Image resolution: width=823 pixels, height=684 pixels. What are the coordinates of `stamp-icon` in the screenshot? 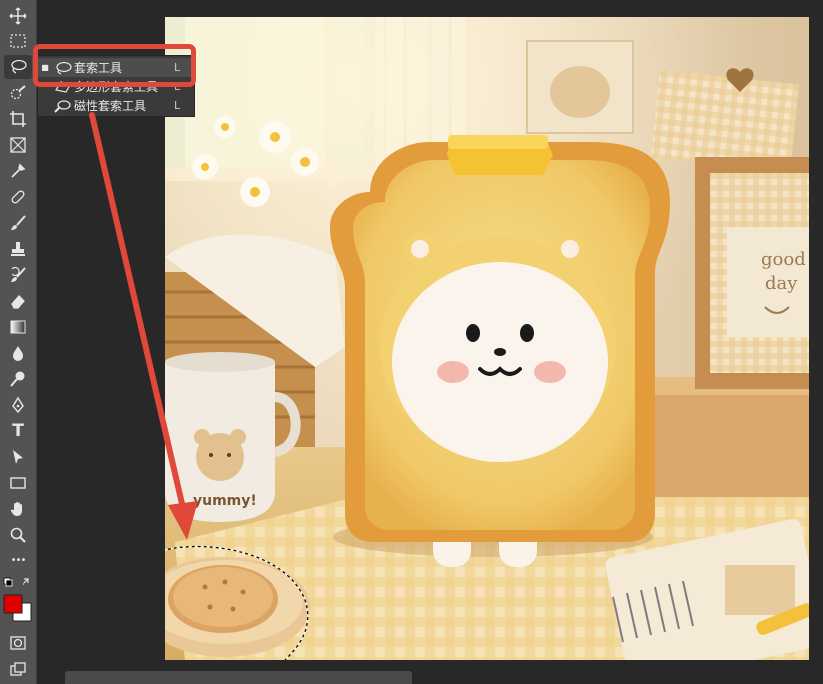 It's located at (18, 249).